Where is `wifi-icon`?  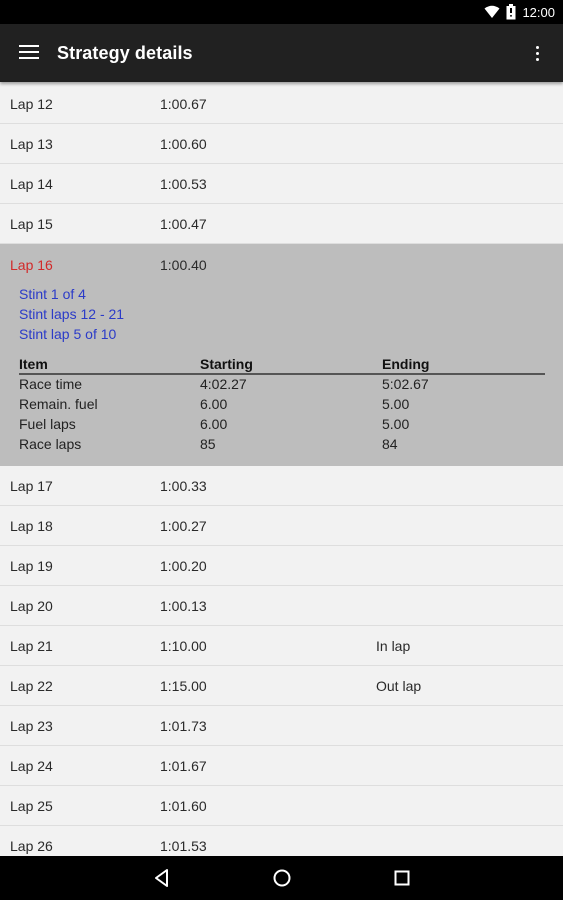 wifi-icon is located at coordinates (492, 11).